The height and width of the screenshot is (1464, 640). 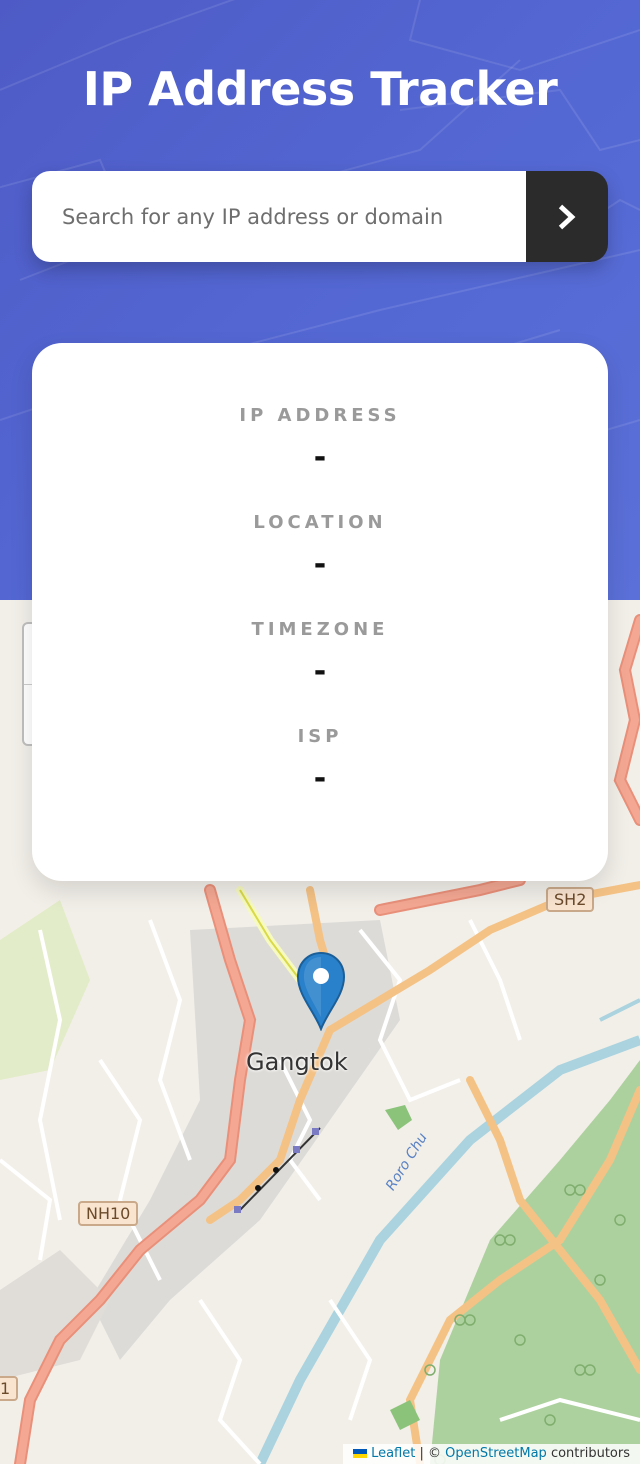 I want to click on search-button, so click(x=567, y=216).